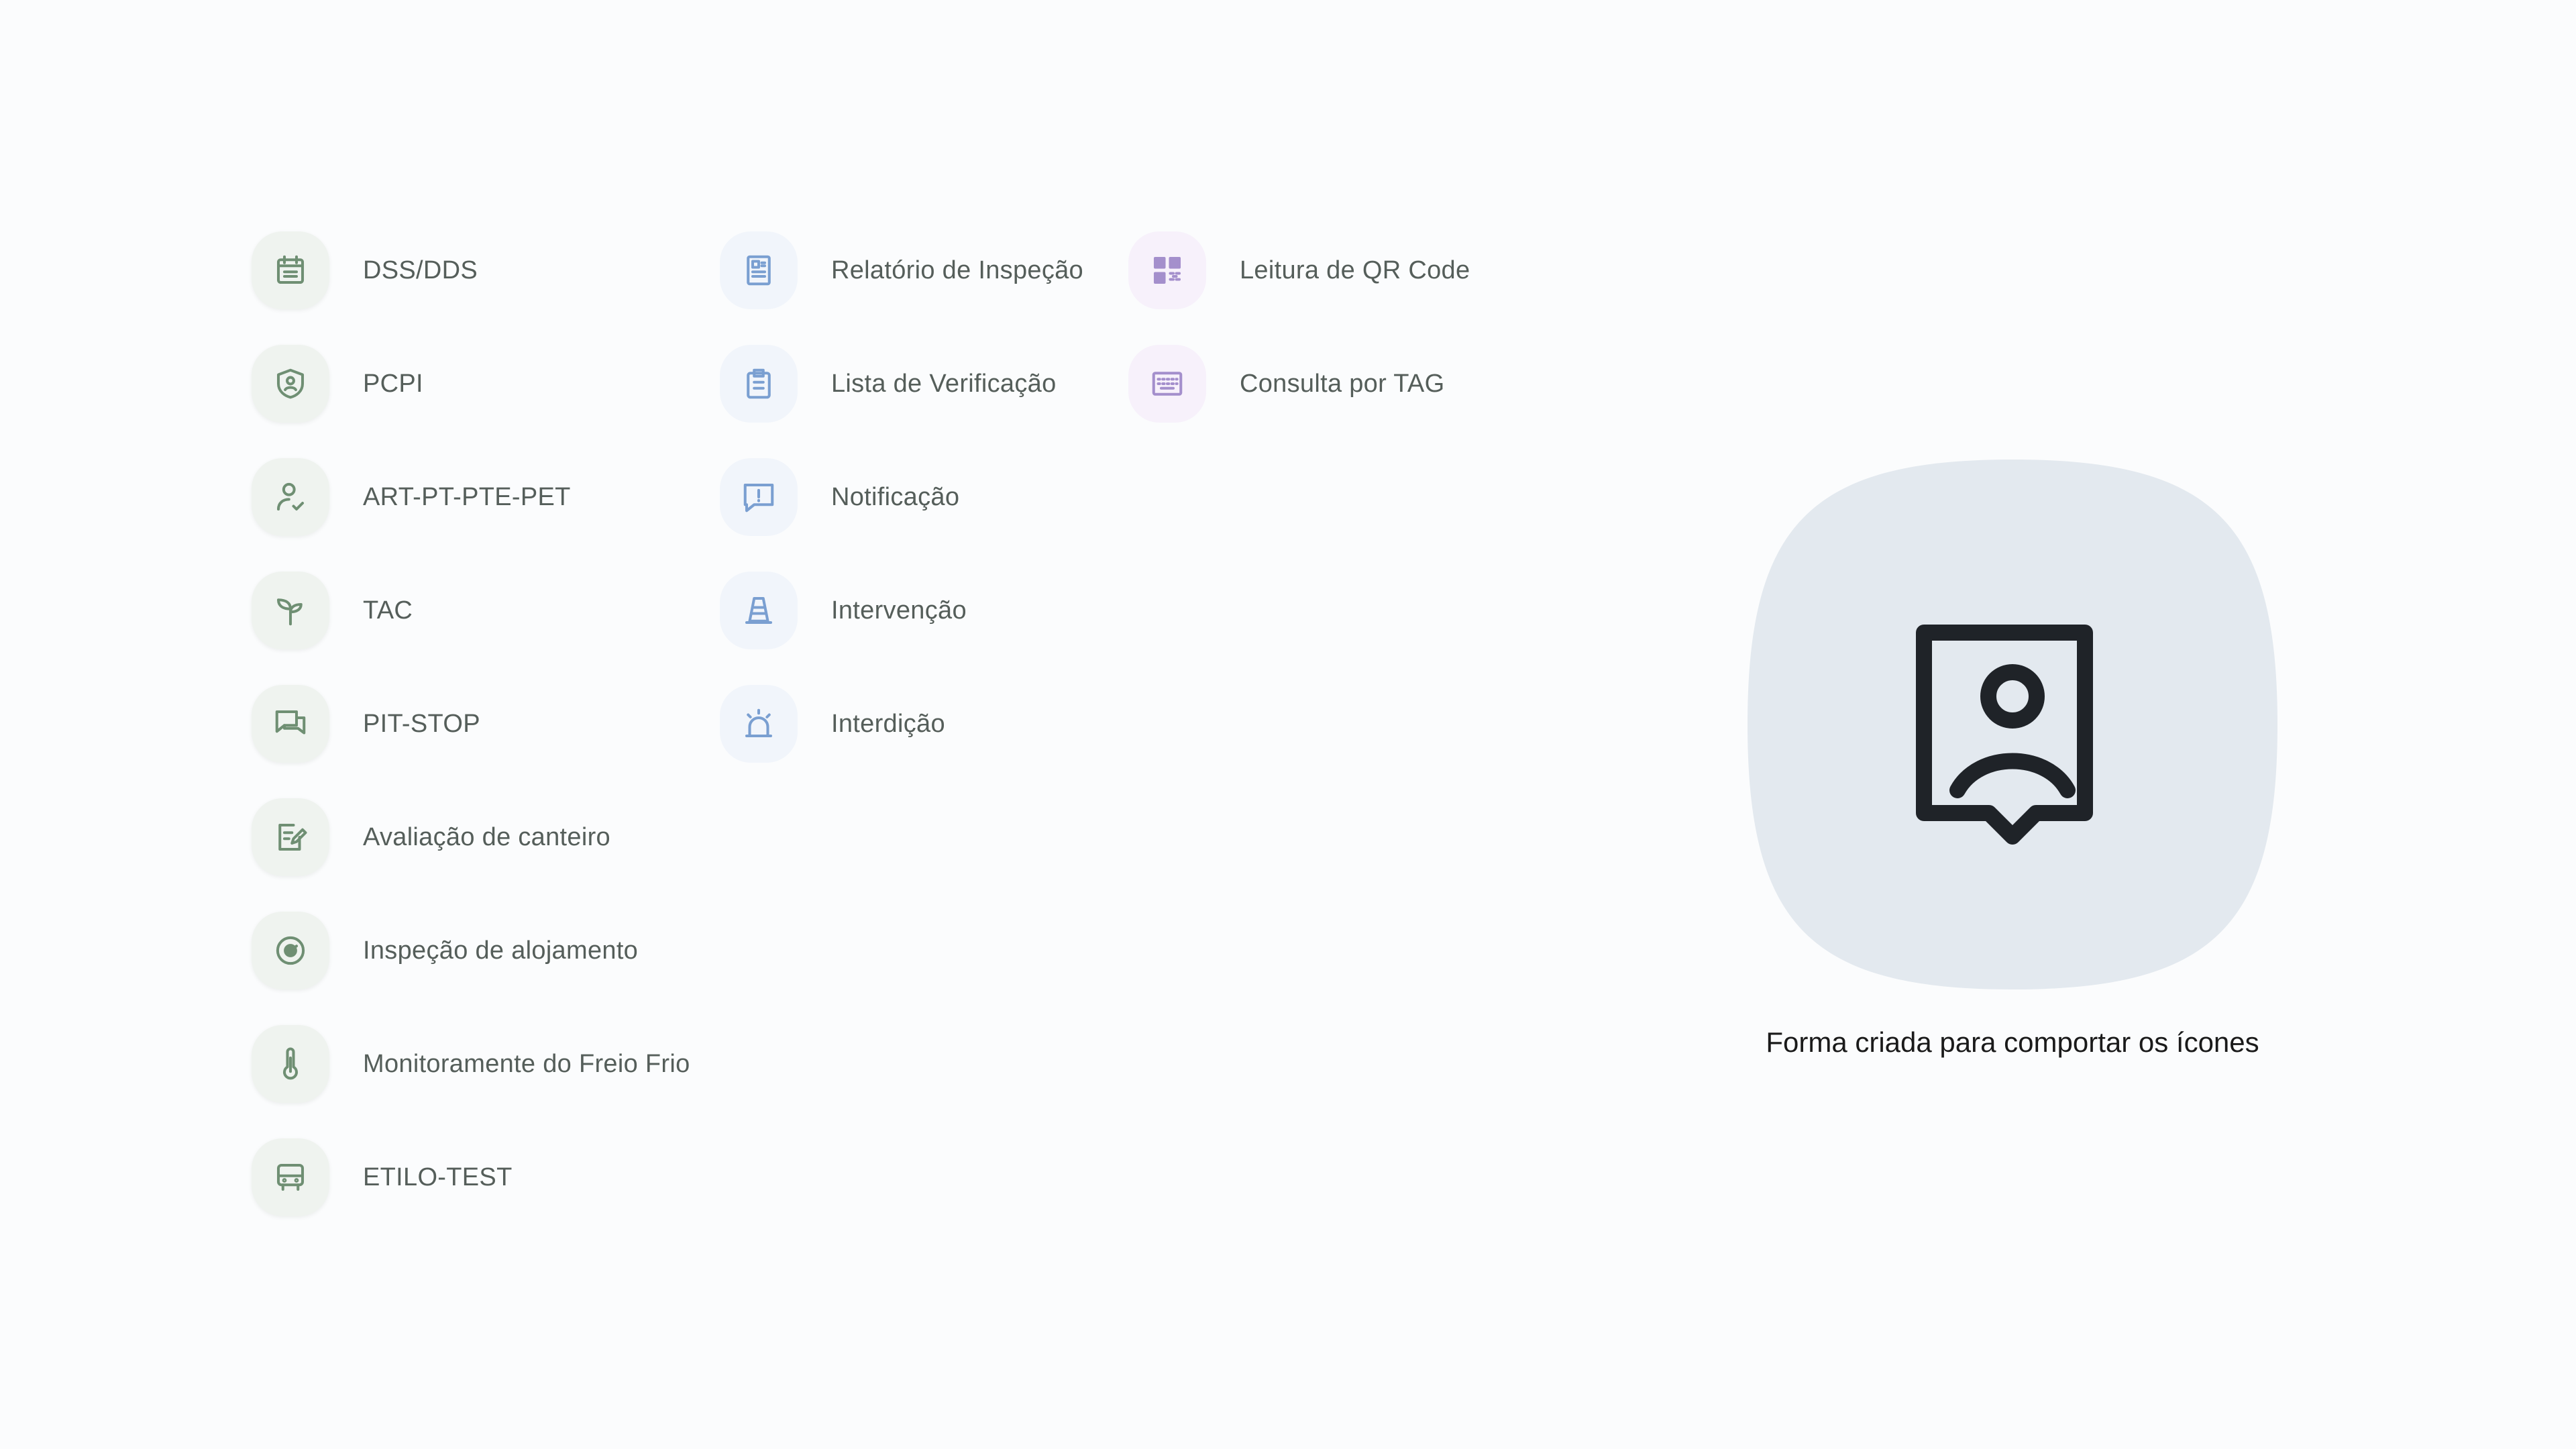 The height and width of the screenshot is (1449, 2576). I want to click on menu-item-label: Lista de Verificação, so click(944, 383).